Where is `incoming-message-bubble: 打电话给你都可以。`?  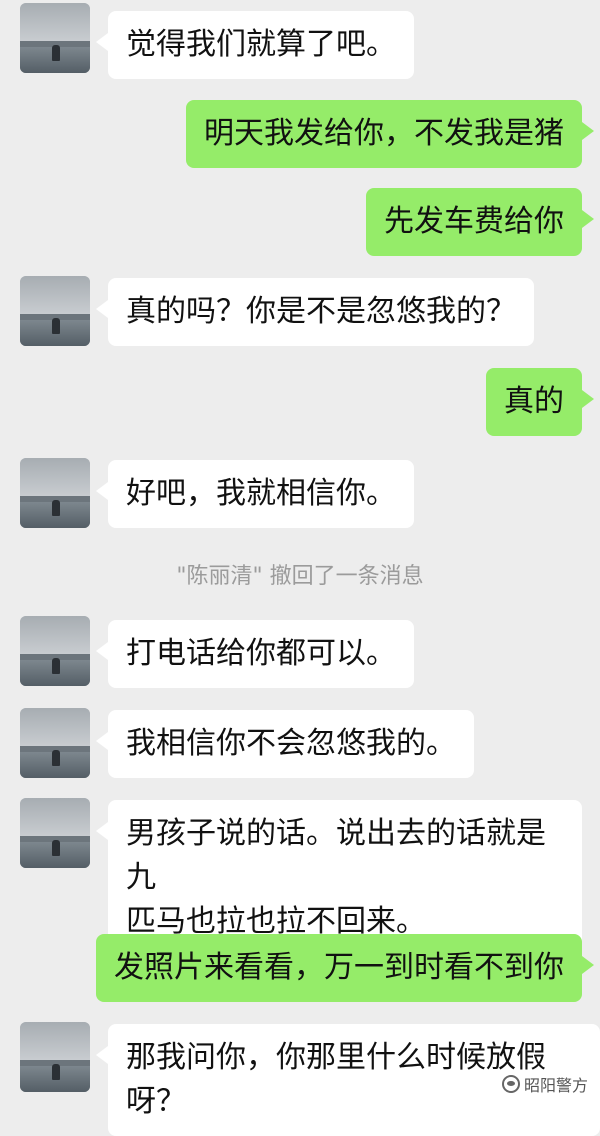 incoming-message-bubble: 打电话给你都可以。 is located at coordinates (255, 654).